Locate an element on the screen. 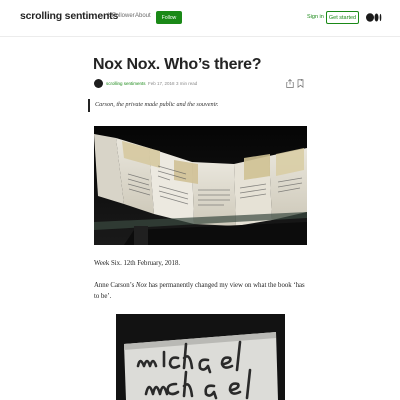  sign-in-link: Sign in is located at coordinates (315, 17).